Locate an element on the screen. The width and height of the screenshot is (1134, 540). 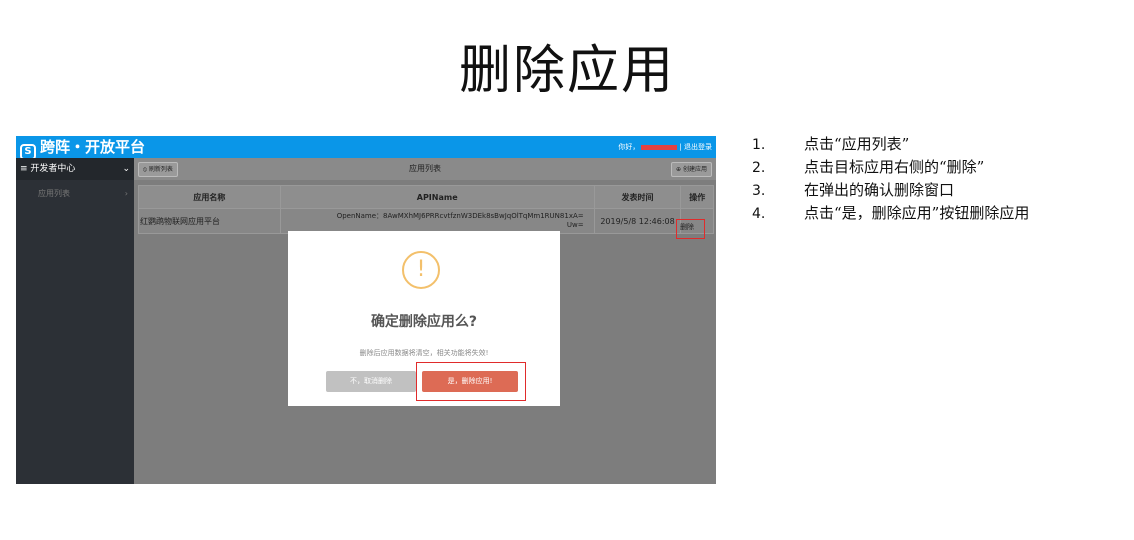
chevron-right-icon: › is located at coordinates (126, 193).